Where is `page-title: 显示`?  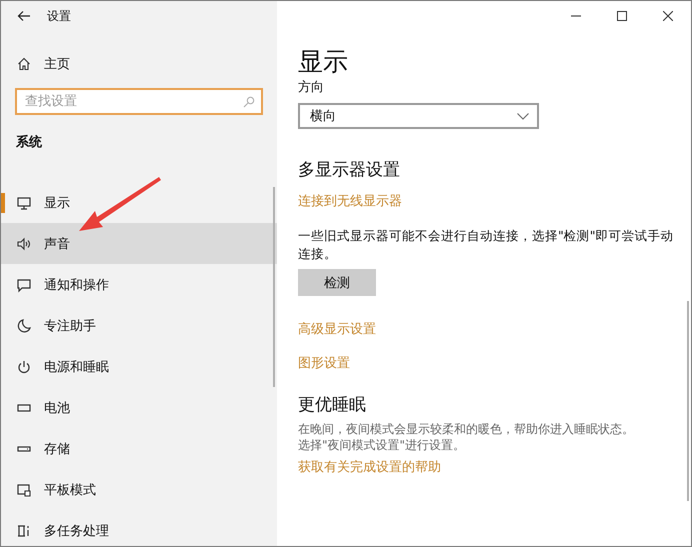
page-title: 显示 is located at coordinates (323, 62).